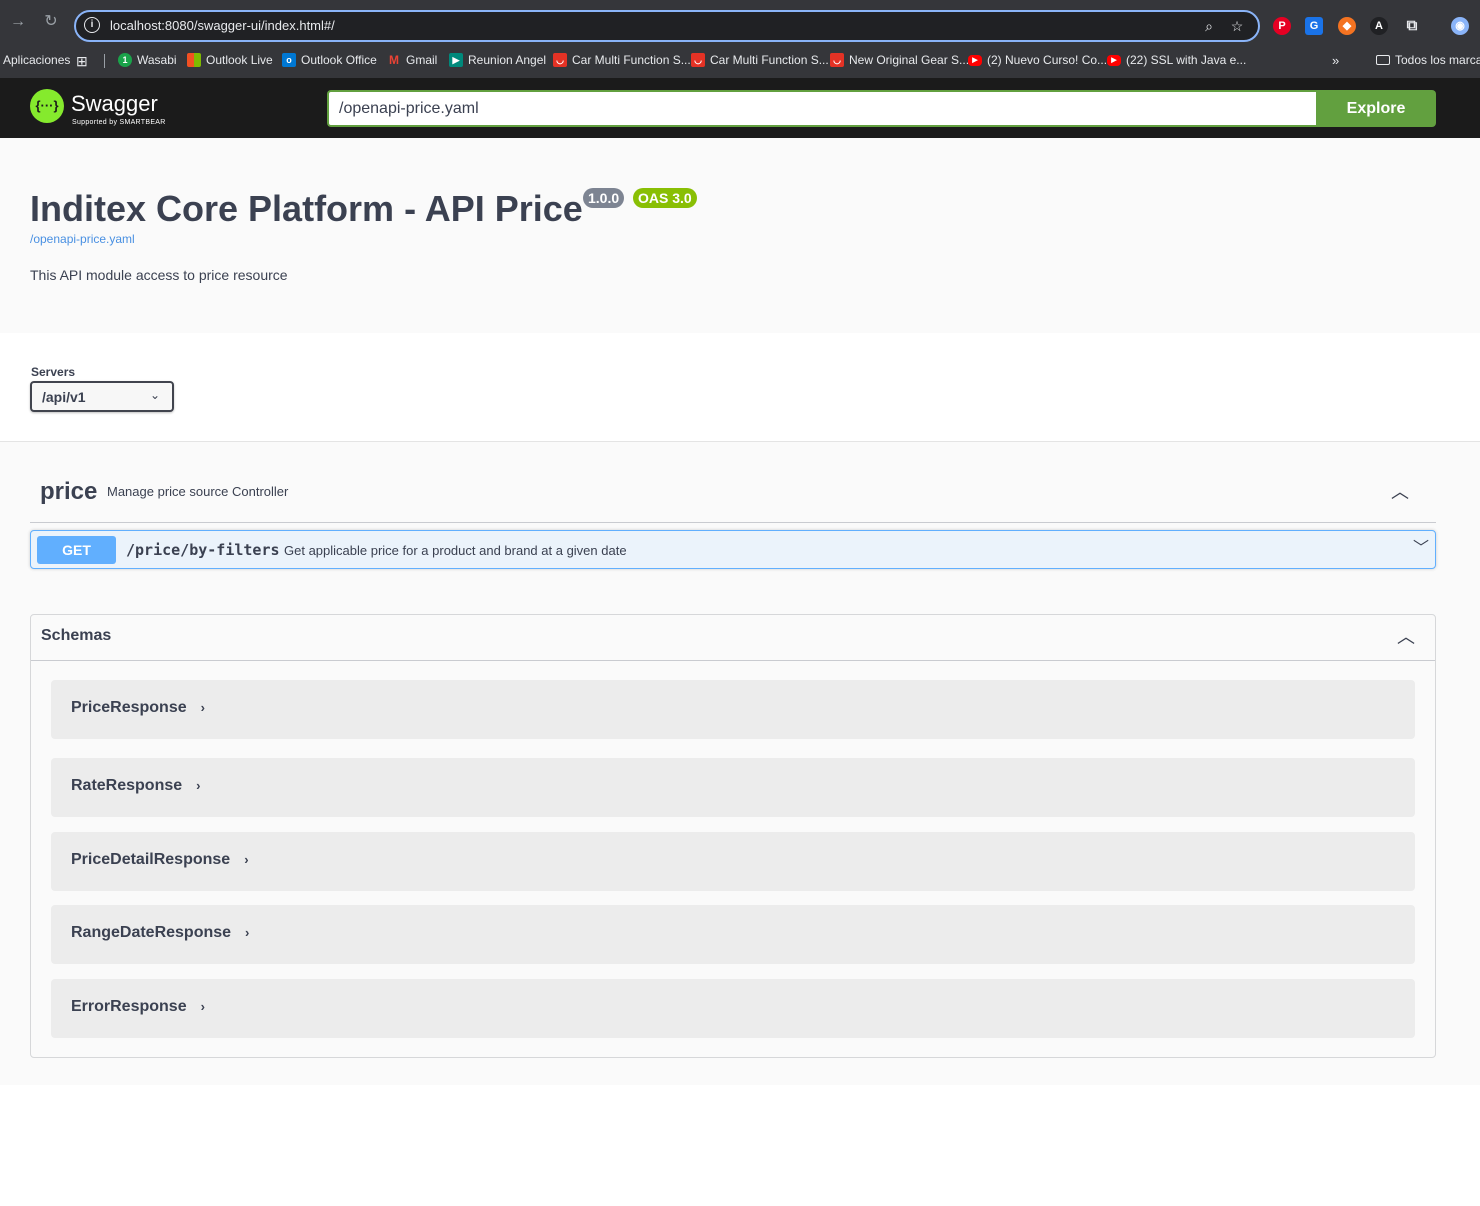 This screenshot has width=1480, height=1206. I want to click on schemas-title: Schemas, so click(76, 636).